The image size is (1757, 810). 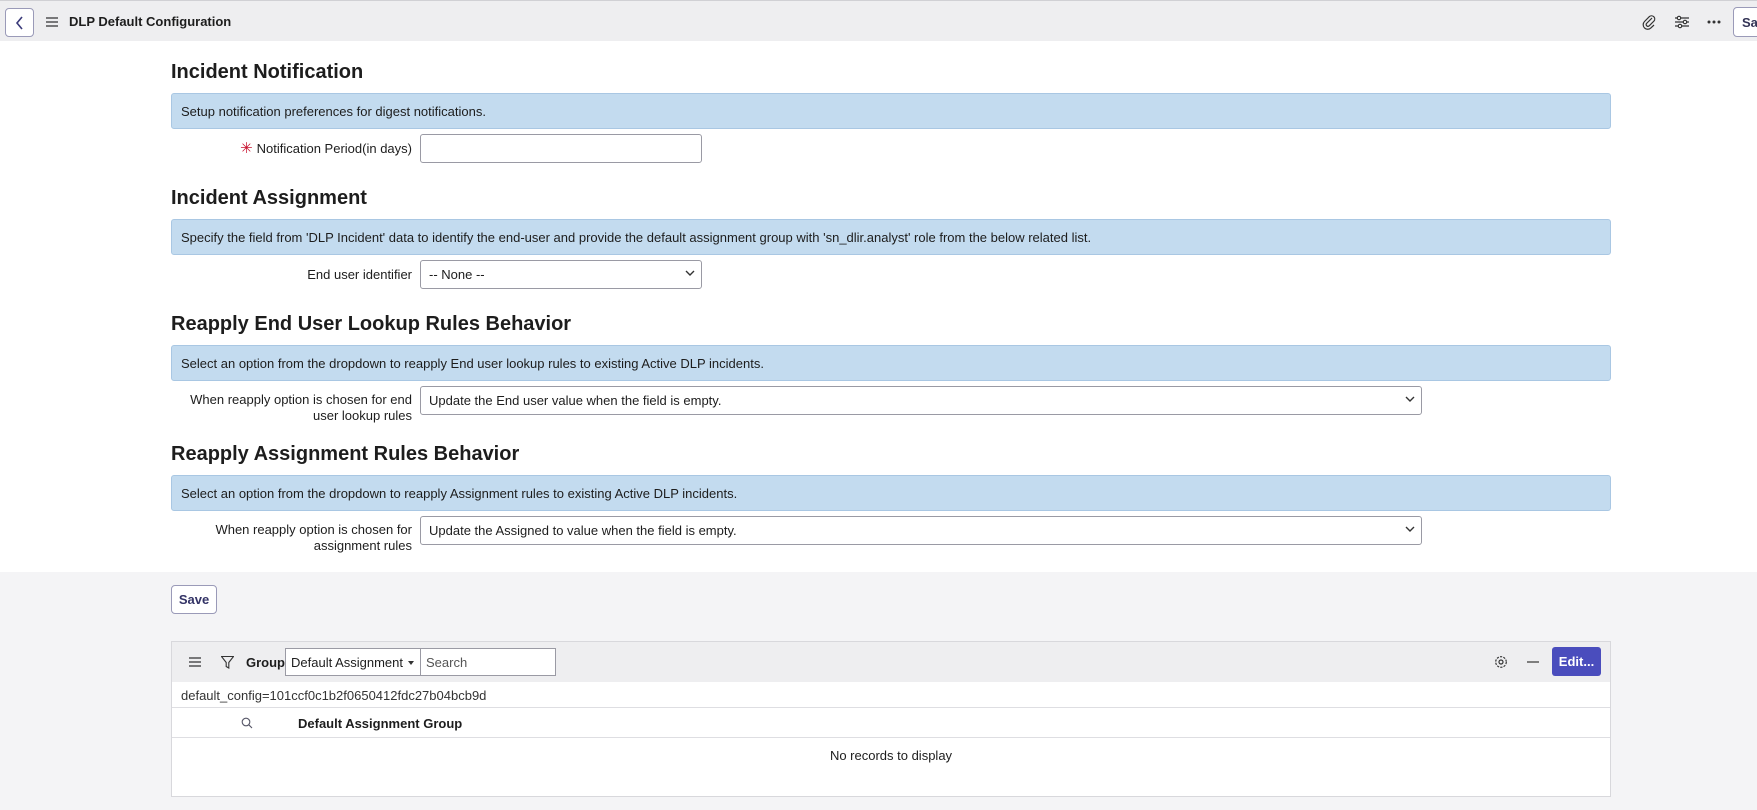 I want to click on back-button, so click(x=19, y=22).